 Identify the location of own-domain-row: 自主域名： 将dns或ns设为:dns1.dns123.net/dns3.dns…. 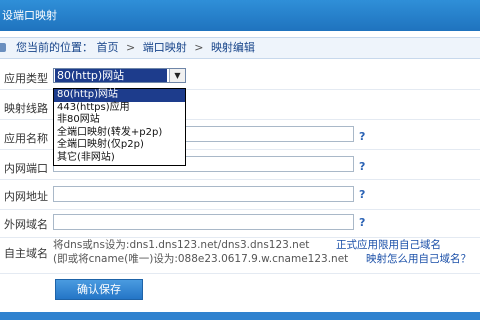
(240, 255).